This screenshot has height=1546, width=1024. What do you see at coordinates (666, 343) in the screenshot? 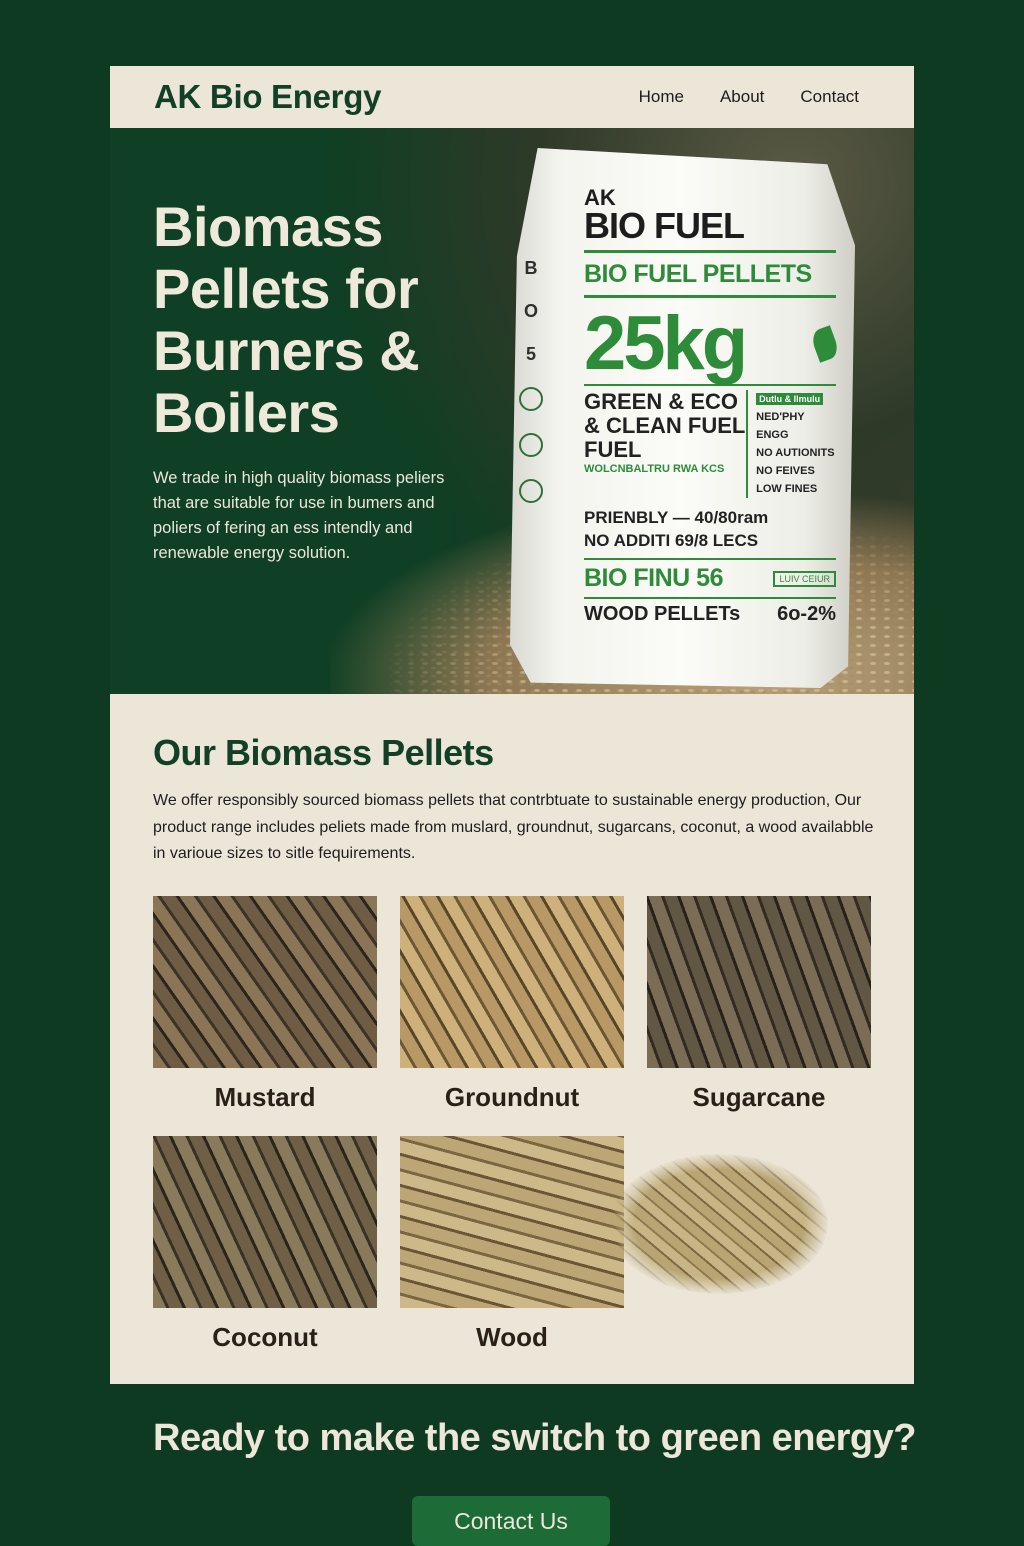
I see `bag-weight-text: 25kg` at bounding box center [666, 343].